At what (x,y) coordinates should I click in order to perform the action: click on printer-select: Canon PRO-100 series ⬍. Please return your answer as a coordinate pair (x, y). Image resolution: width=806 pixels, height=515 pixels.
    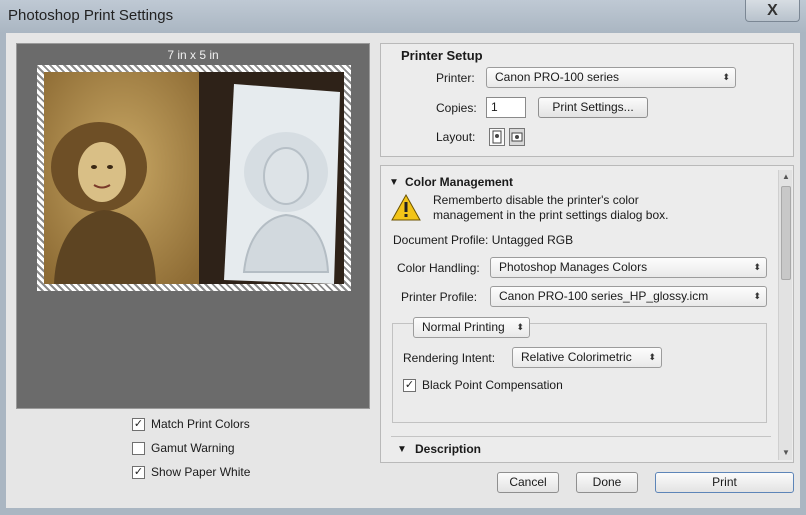
    Looking at the image, I should click on (611, 77).